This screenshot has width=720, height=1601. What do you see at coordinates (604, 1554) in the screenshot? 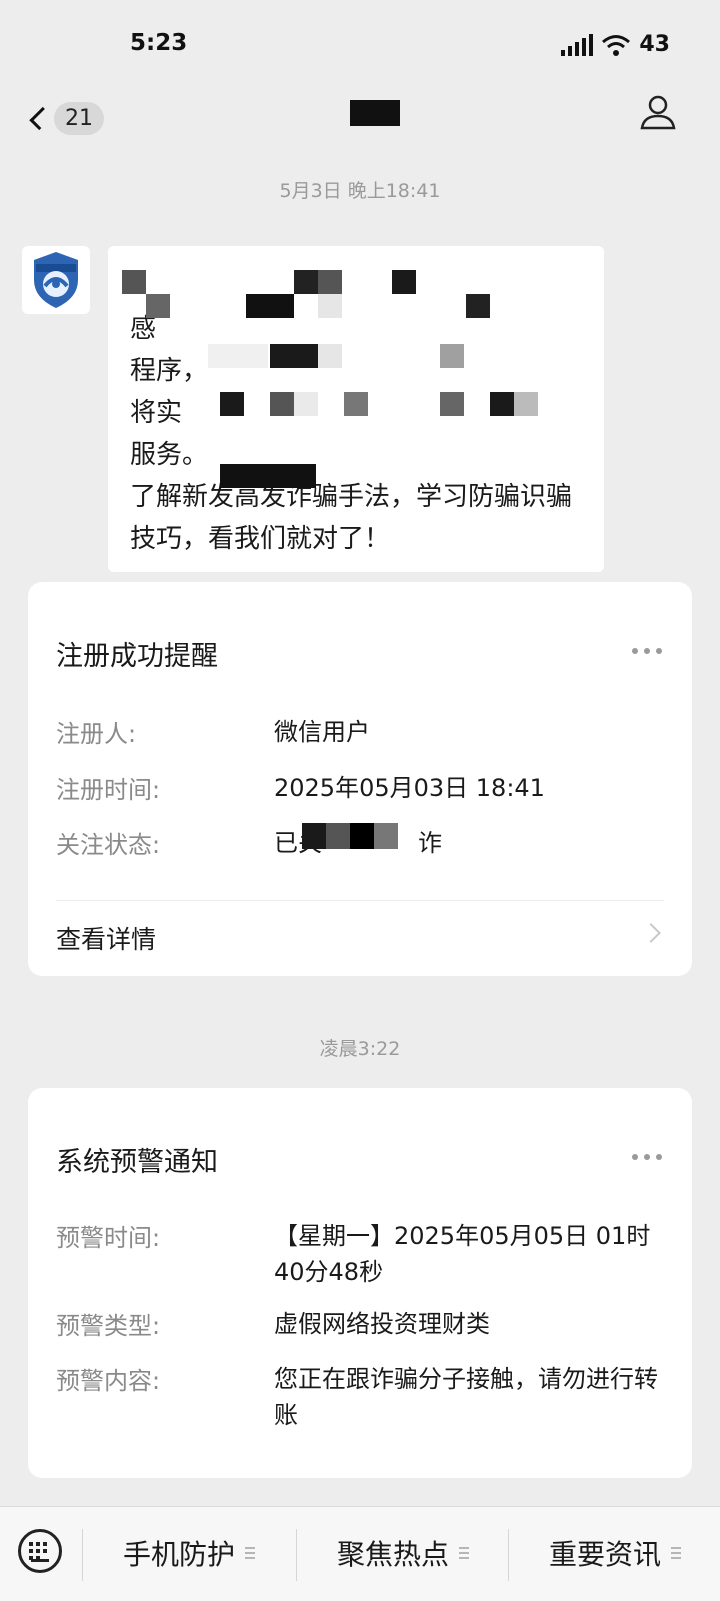
I see `menu-label: 重要资讯` at bounding box center [604, 1554].